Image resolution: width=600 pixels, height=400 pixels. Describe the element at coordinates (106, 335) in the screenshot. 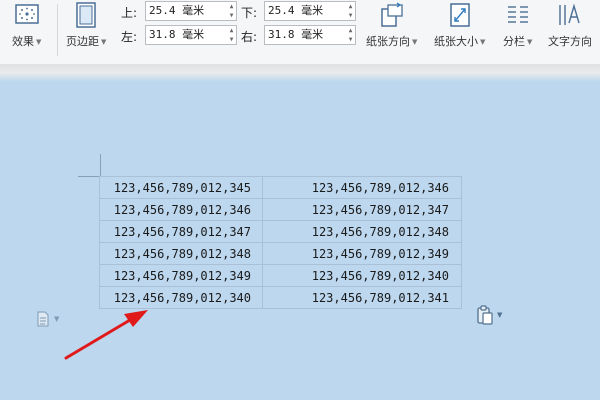

I see `annotation-arrow` at that location.